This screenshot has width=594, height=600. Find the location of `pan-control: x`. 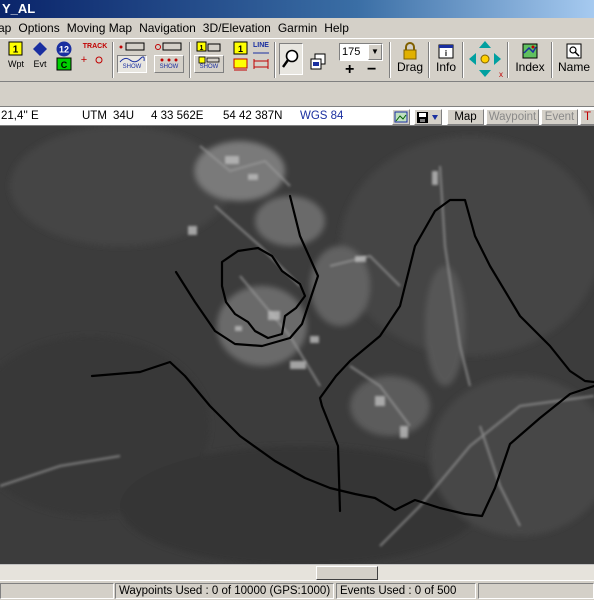

pan-control: x is located at coordinates (485, 58).